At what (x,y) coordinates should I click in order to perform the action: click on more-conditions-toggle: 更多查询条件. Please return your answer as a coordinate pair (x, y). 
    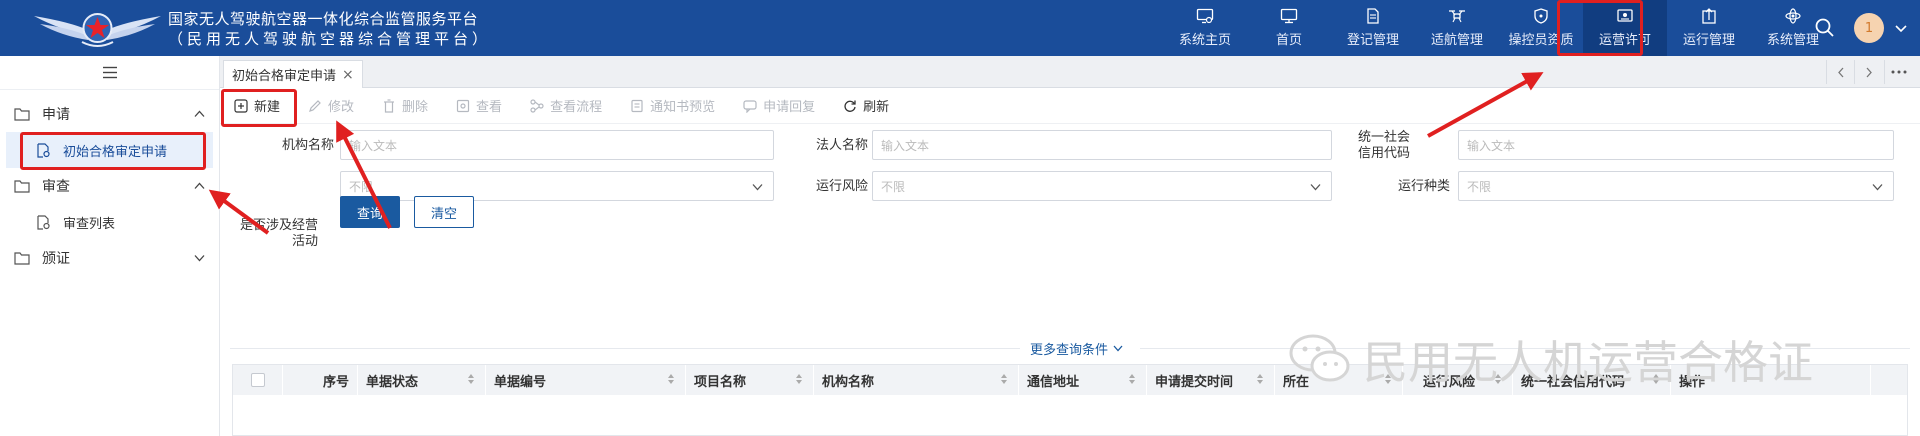
    Looking at the image, I should click on (1076, 348).